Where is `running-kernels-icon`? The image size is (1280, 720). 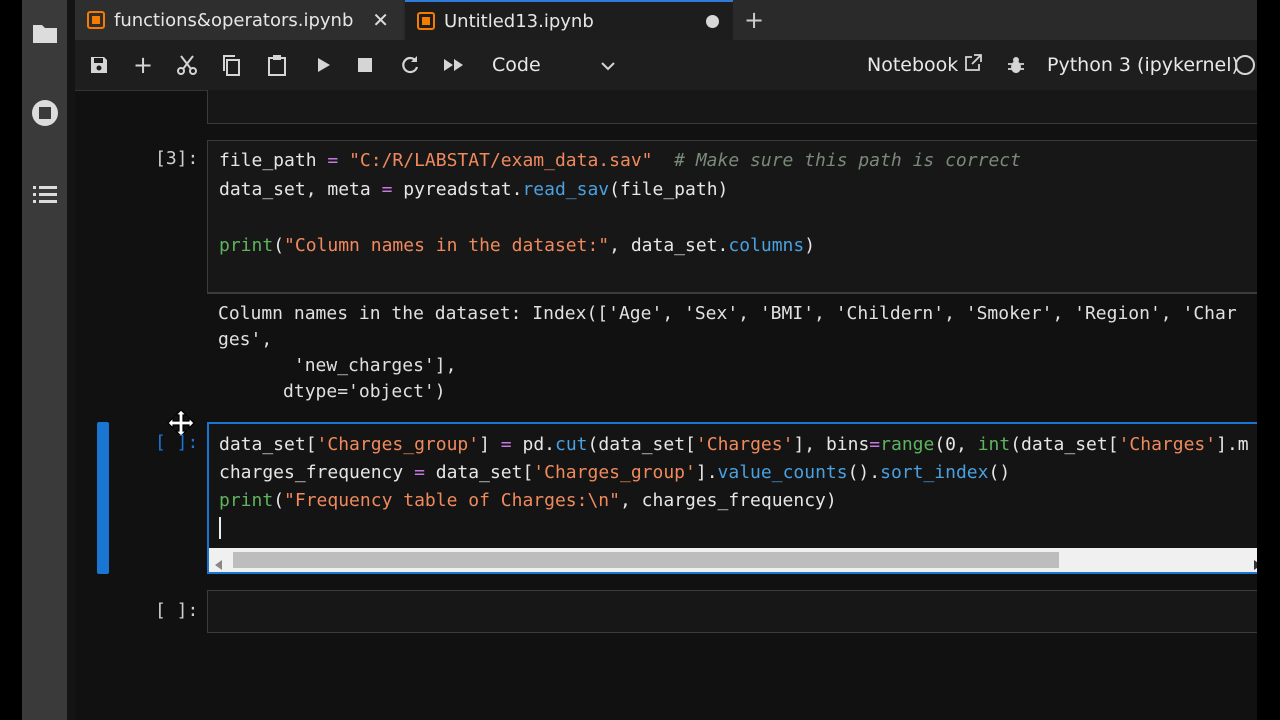
running-kernels-icon is located at coordinates (44, 113).